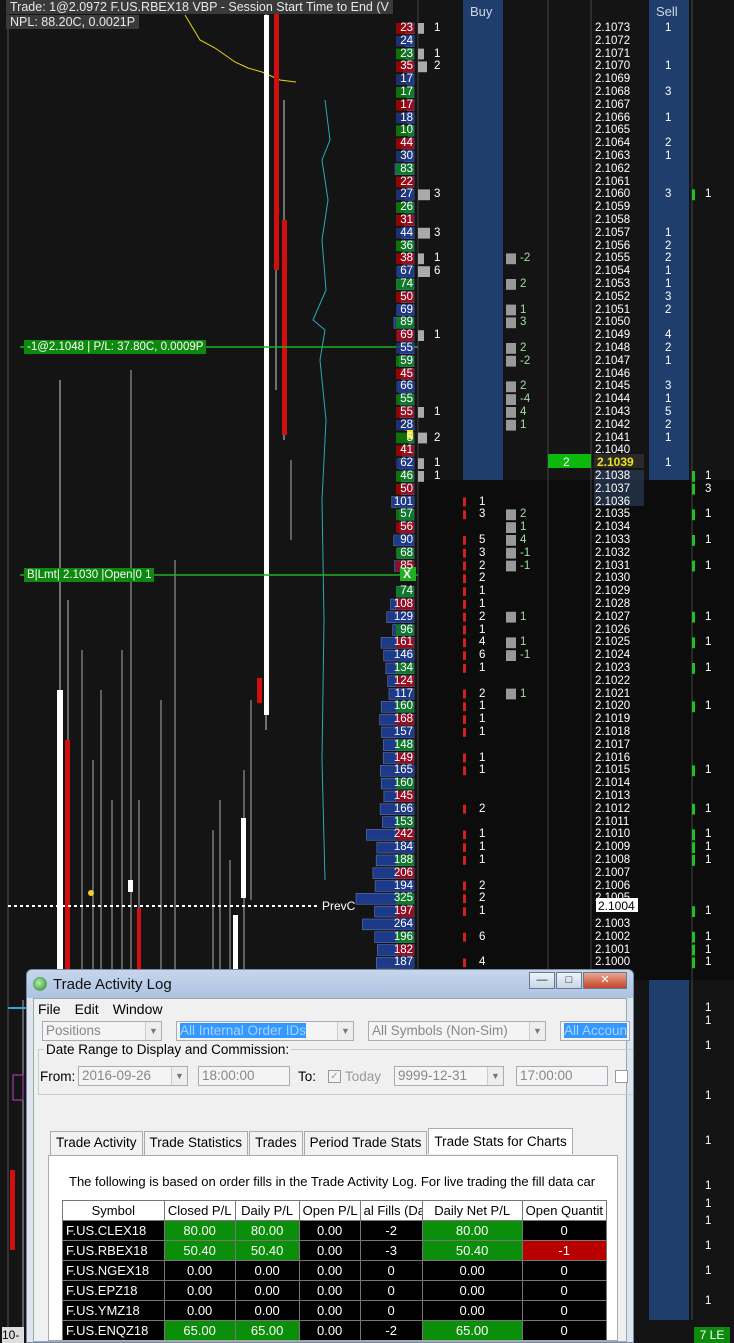 This screenshot has width=734, height=1343. What do you see at coordinates (525, 565) in the screenshot?
I see `buy-size-change: -1` at bounding box center [525, 565].